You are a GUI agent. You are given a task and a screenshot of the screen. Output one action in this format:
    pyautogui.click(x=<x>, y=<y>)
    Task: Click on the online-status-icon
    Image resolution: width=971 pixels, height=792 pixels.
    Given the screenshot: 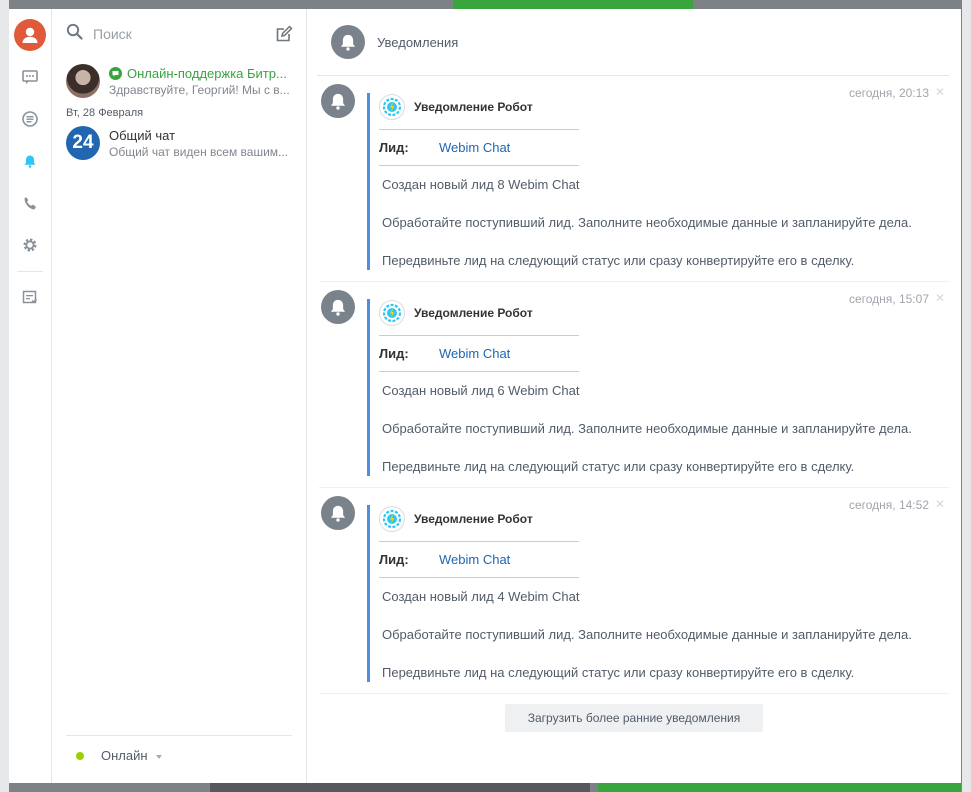 What is the action you would take?
    pyautogui.click(x=80, y=755)
    